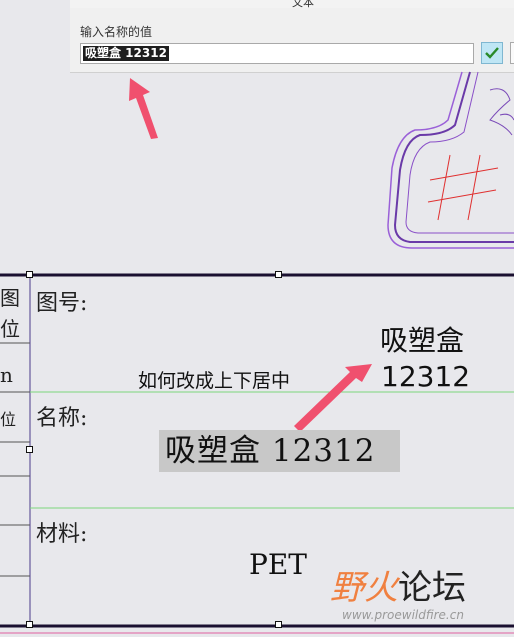 This screenshot has width=514, height=637. What do you see at coordinates (62, 418) in the screenshot?
I see `name-label: 名称:` at bounding box center [62, 418].